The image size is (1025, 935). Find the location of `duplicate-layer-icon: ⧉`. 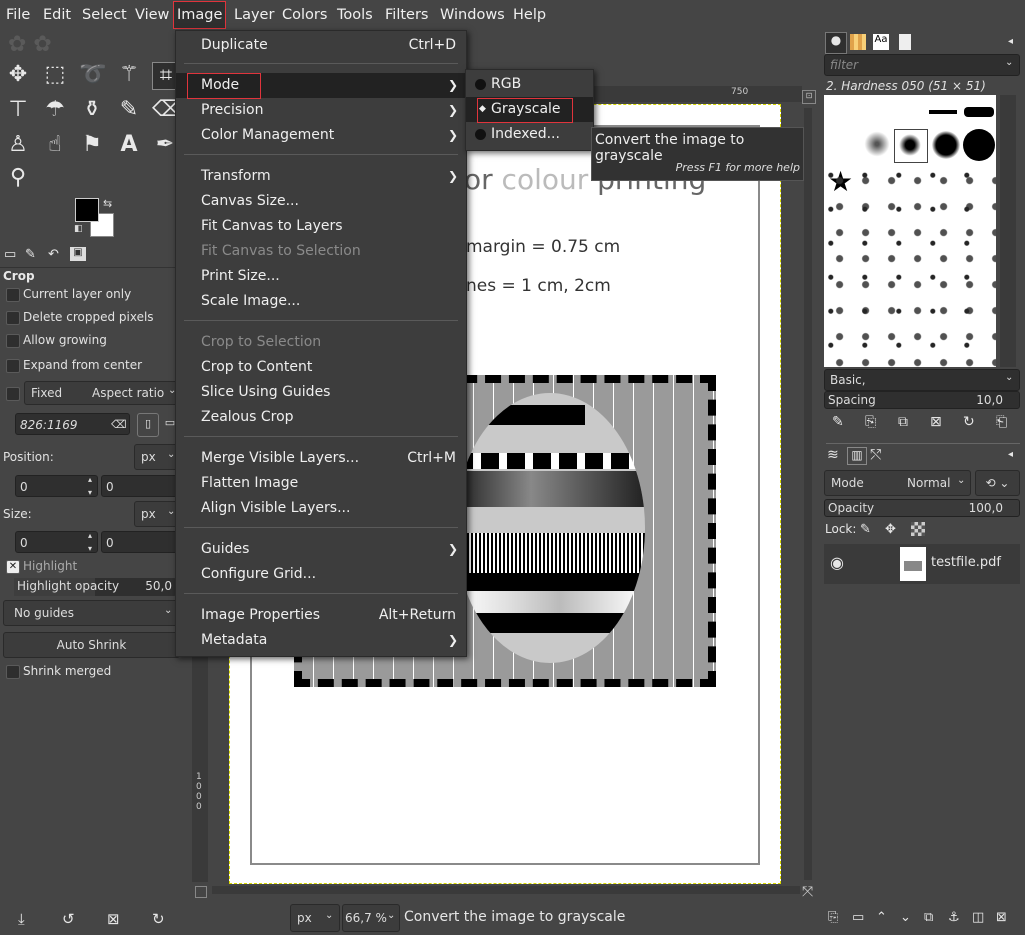

duplicate-layer-icon: ⧉ is located at coordinates (928, 917).